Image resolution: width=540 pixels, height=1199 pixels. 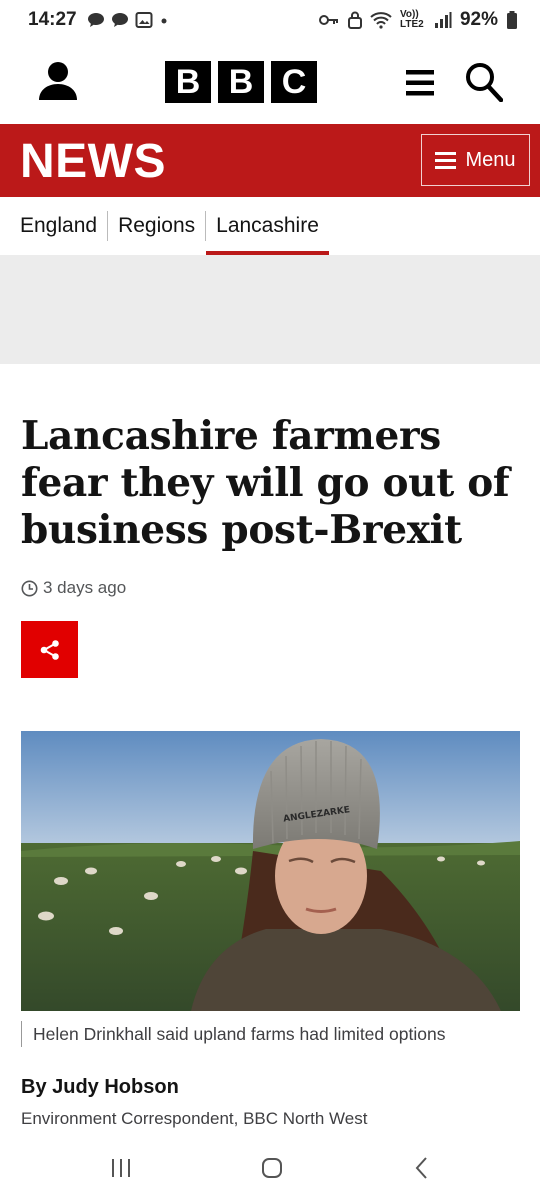 I want to click on home-icon, so click(x=272, y=1168).